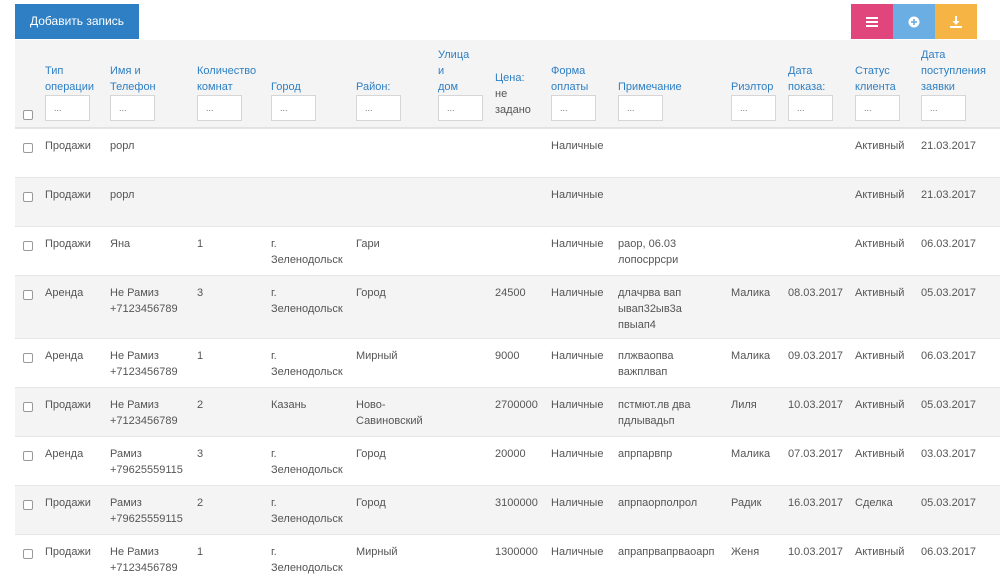 This screenshot has height=578, width=1000. What do you see at coordinates (516, 405) in the screenshot?
I see `cell-price: 2700000` at bounding box center [516, 405].